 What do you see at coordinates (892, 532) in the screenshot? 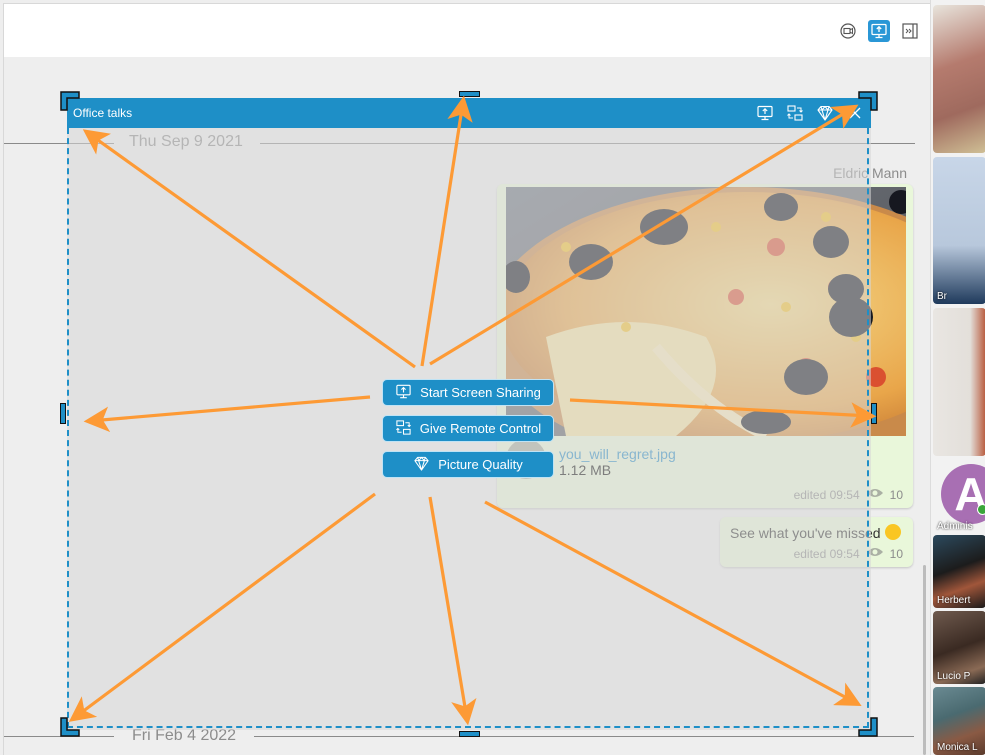
I see `relieved-face-icon` at bounding box center [892, 532].